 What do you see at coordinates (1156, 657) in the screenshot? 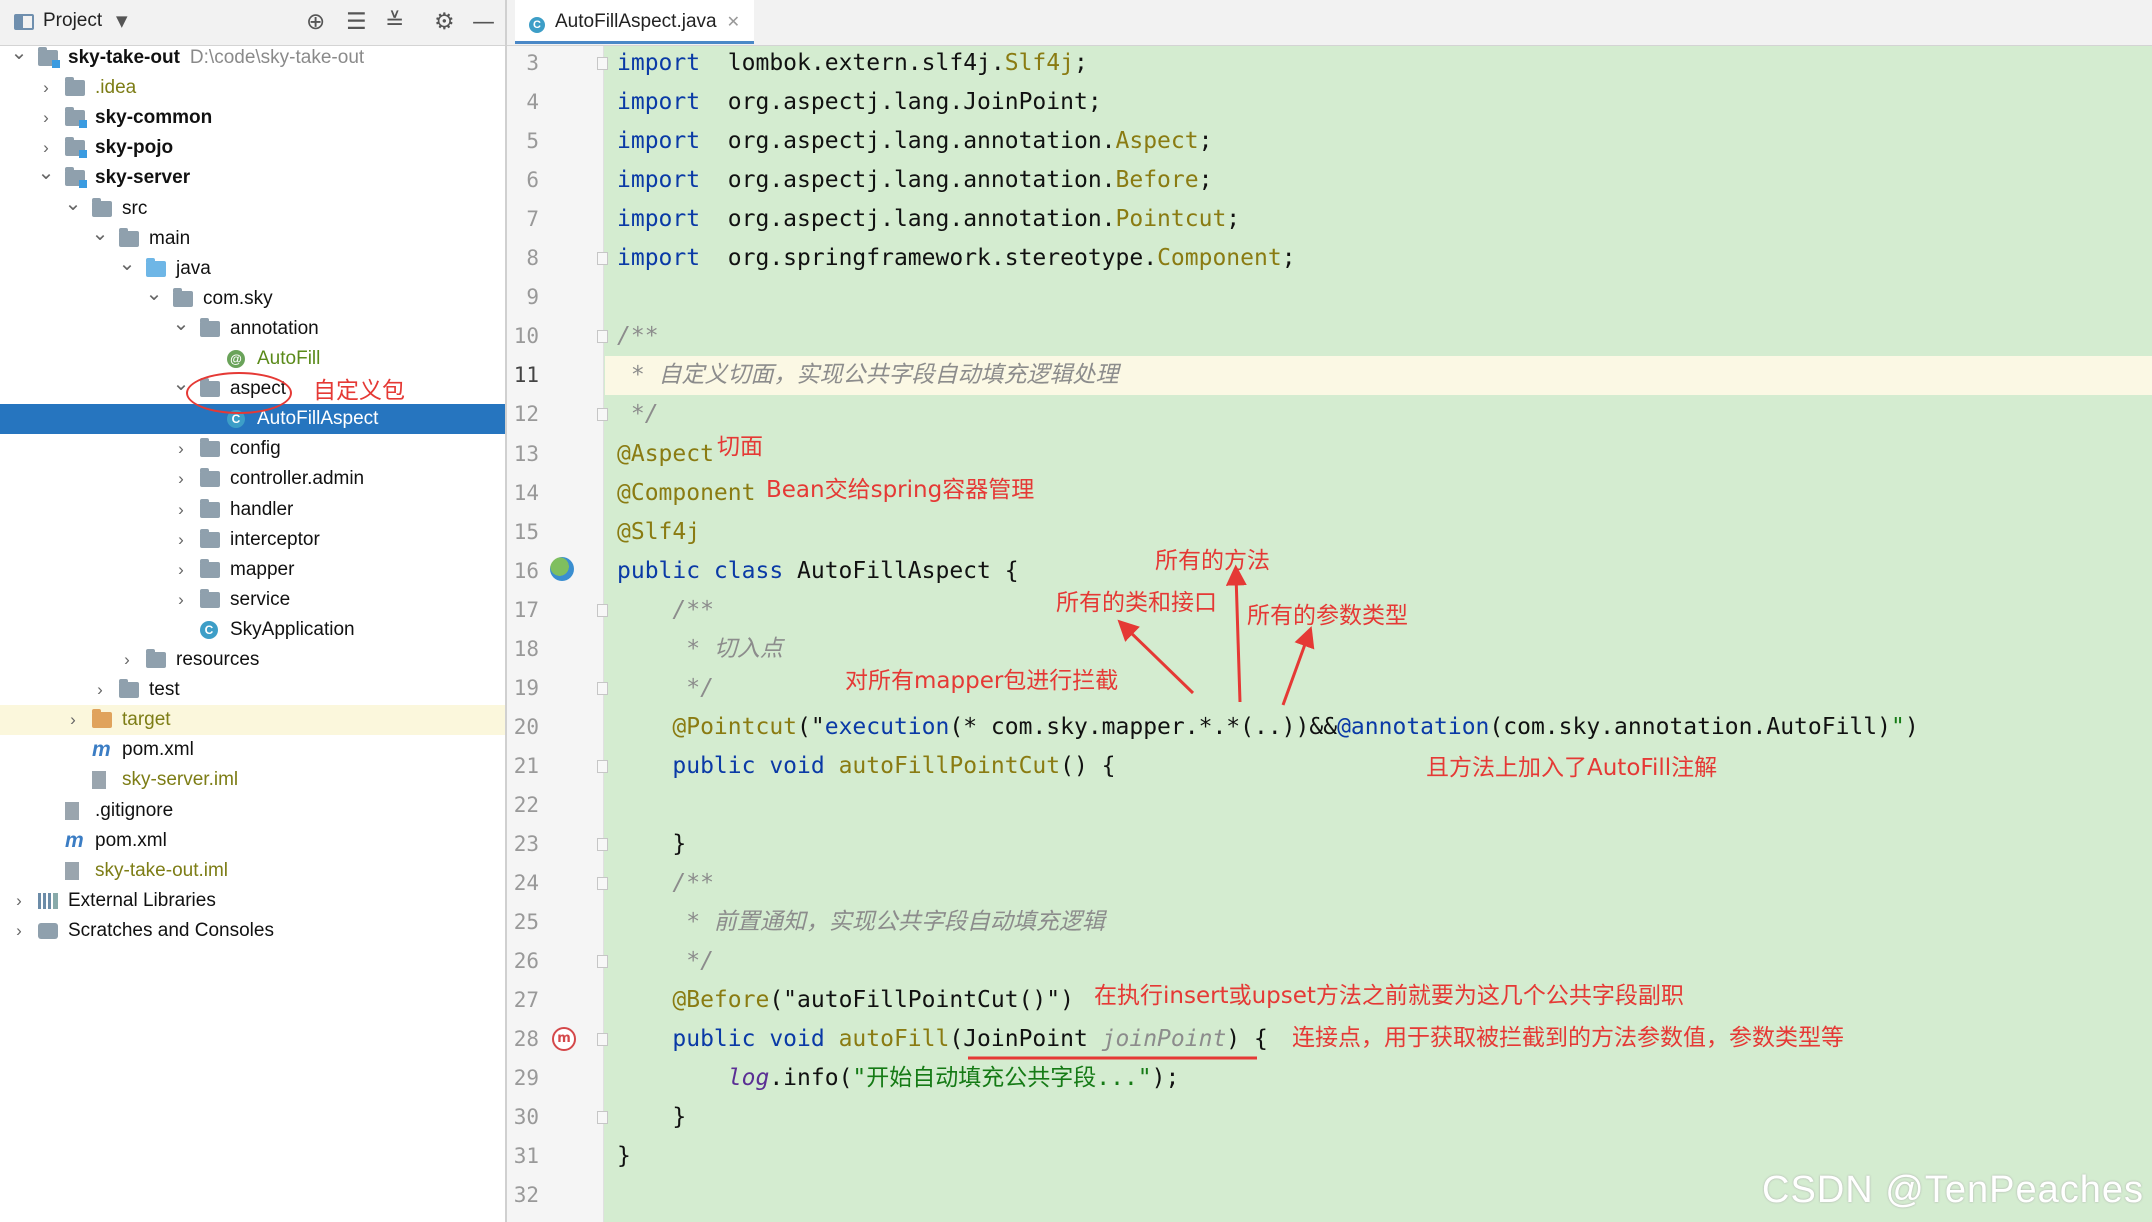
I see `arrow-to-classes` at bounding box center [1156, 657].